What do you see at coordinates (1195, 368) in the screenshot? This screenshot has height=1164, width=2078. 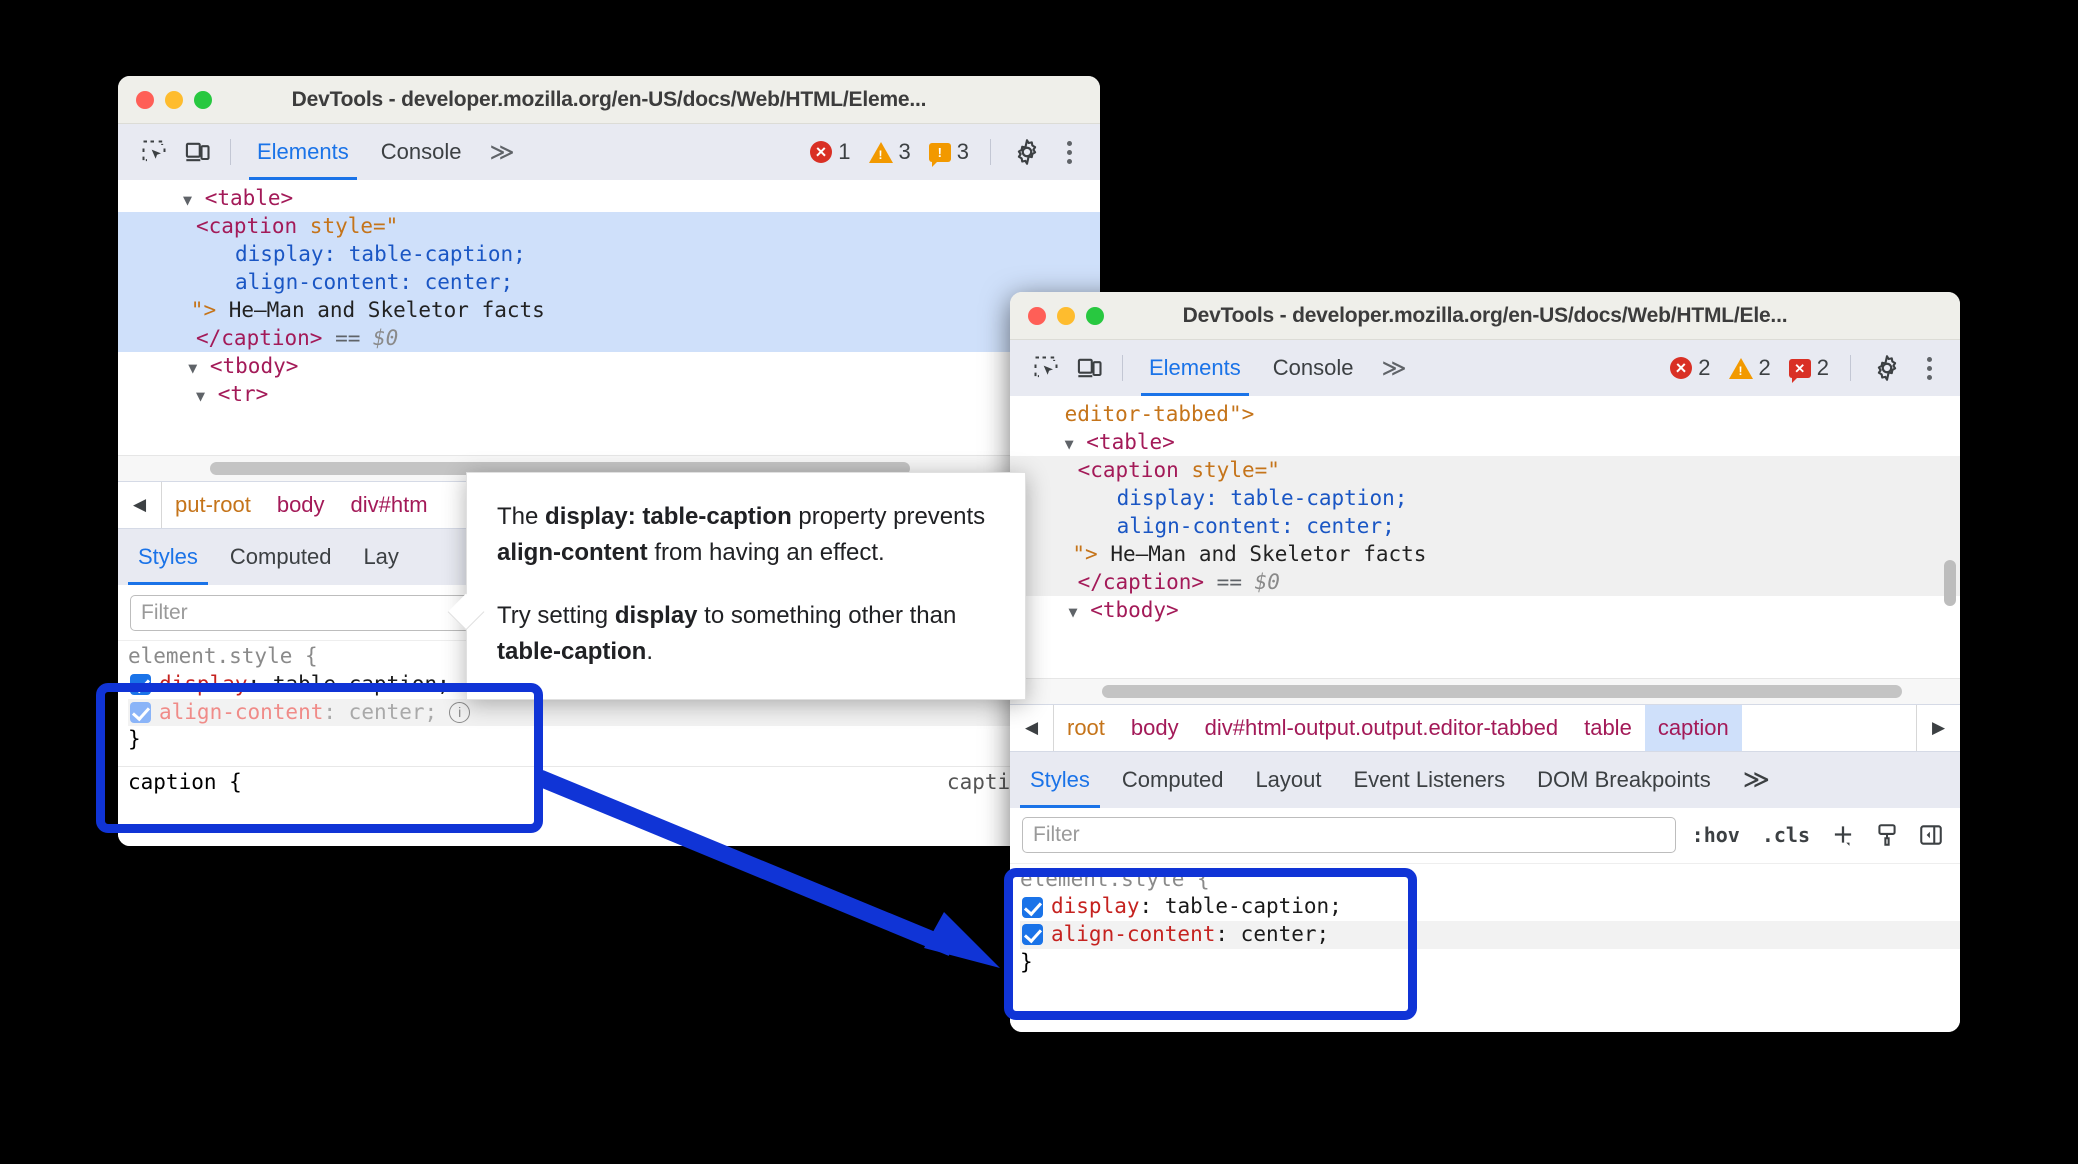 I see `tab-elements: Elements` at bounding box center [1195, 368].